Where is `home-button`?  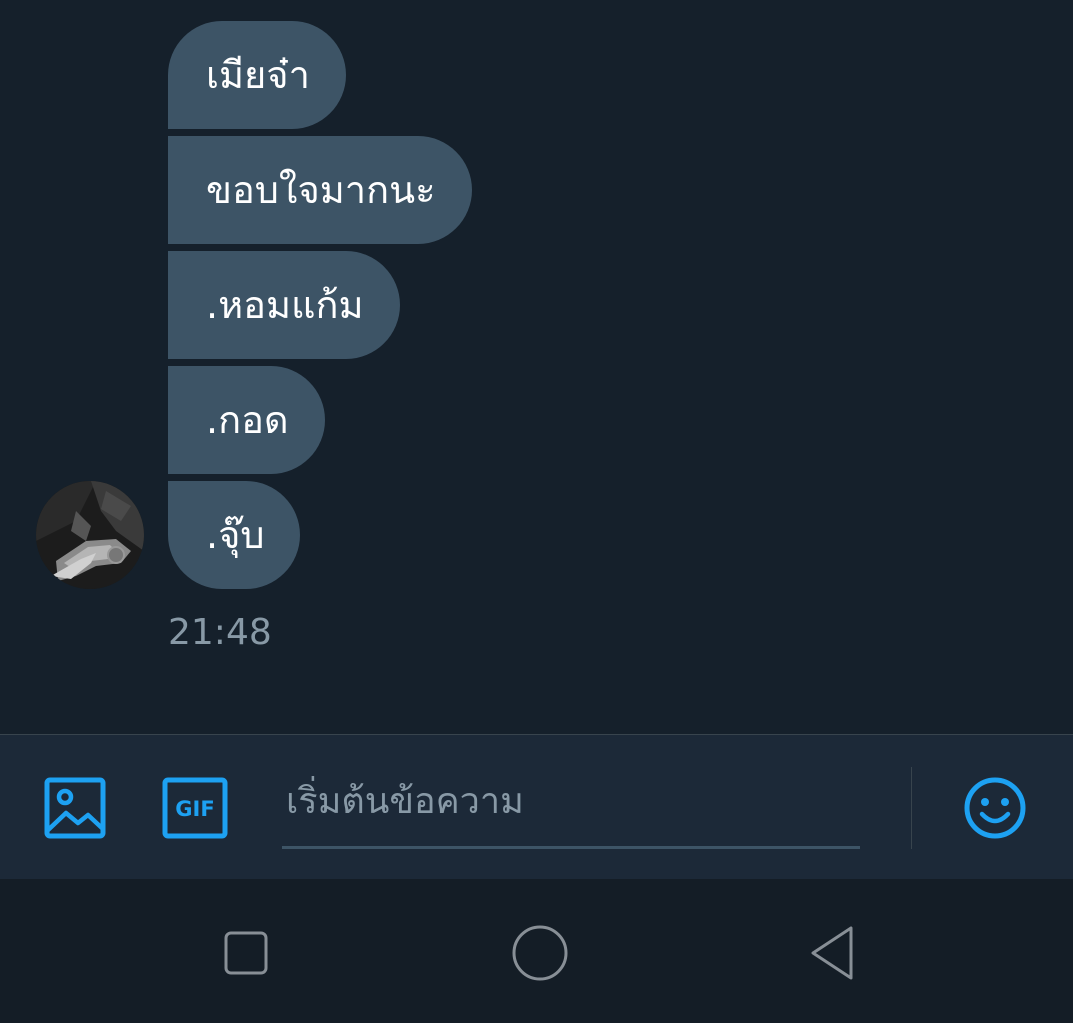
home-button is located at coordinates (540, 953).